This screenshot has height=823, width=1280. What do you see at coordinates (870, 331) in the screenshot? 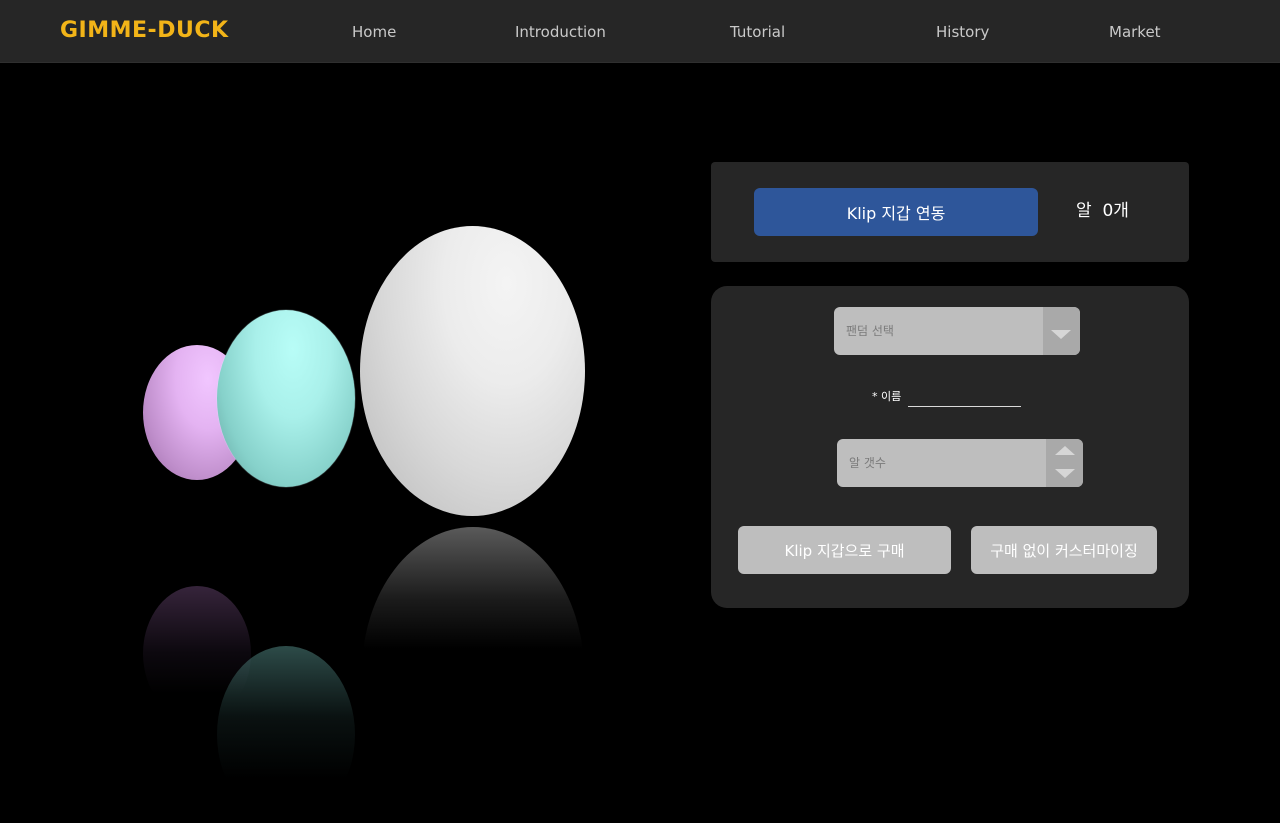
I see `fandom-select-placeholder: 팬덤 선택` at bounding box center [870, 331].